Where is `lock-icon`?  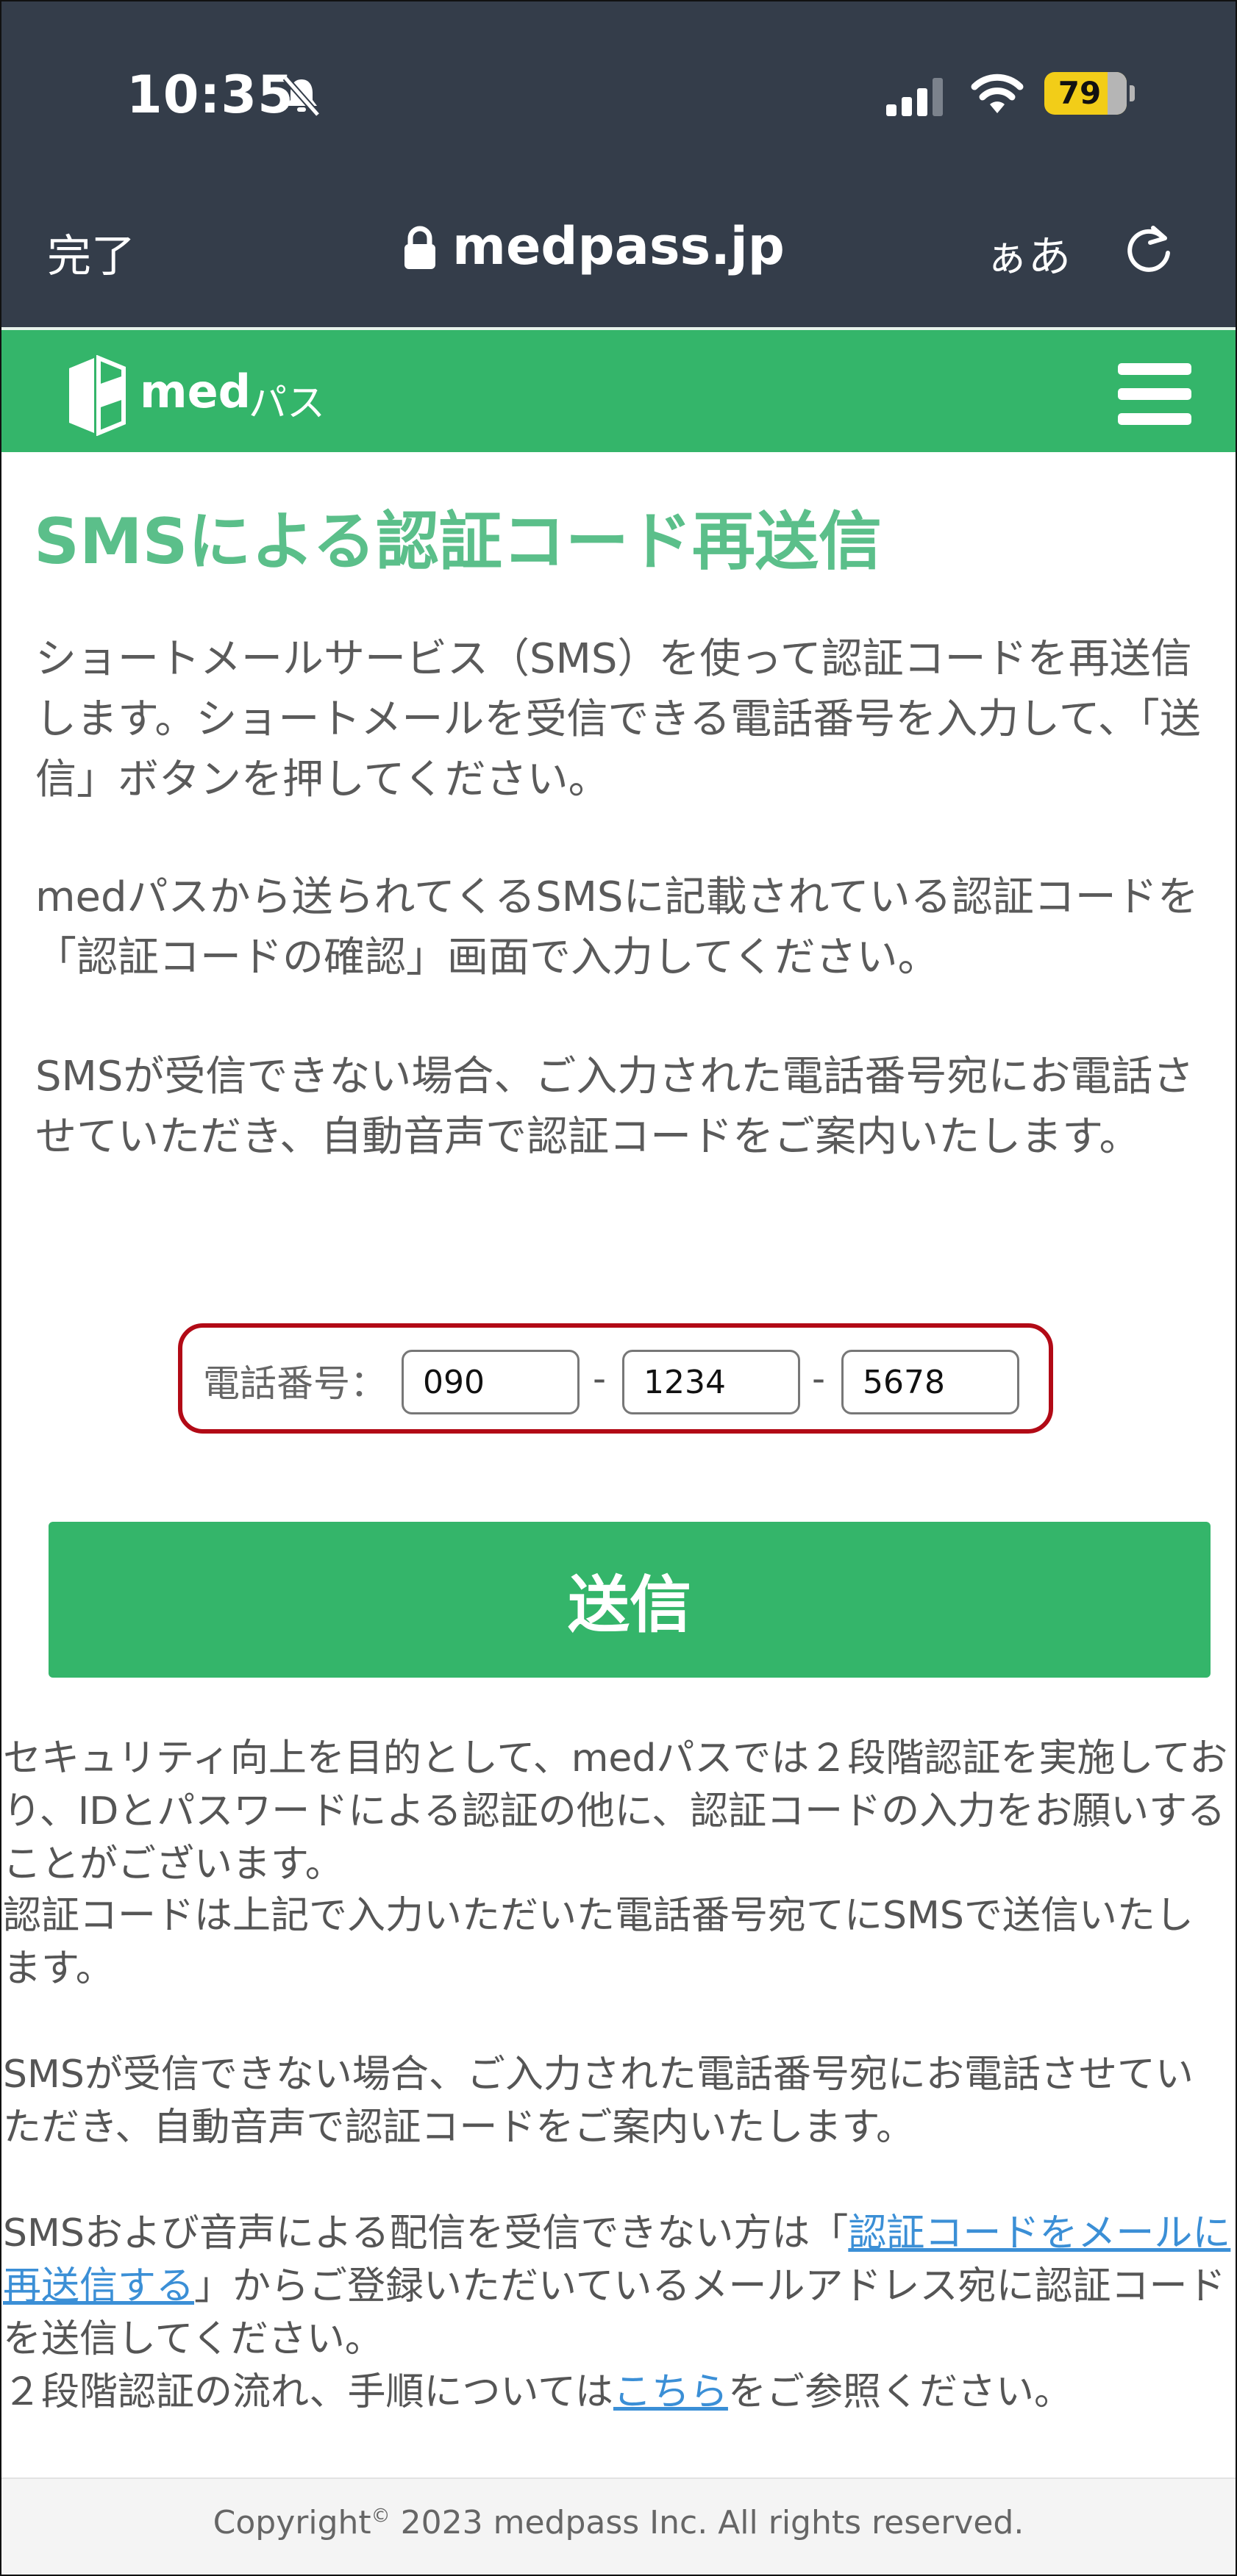 lock-icon is located at coordinates (419, 248).